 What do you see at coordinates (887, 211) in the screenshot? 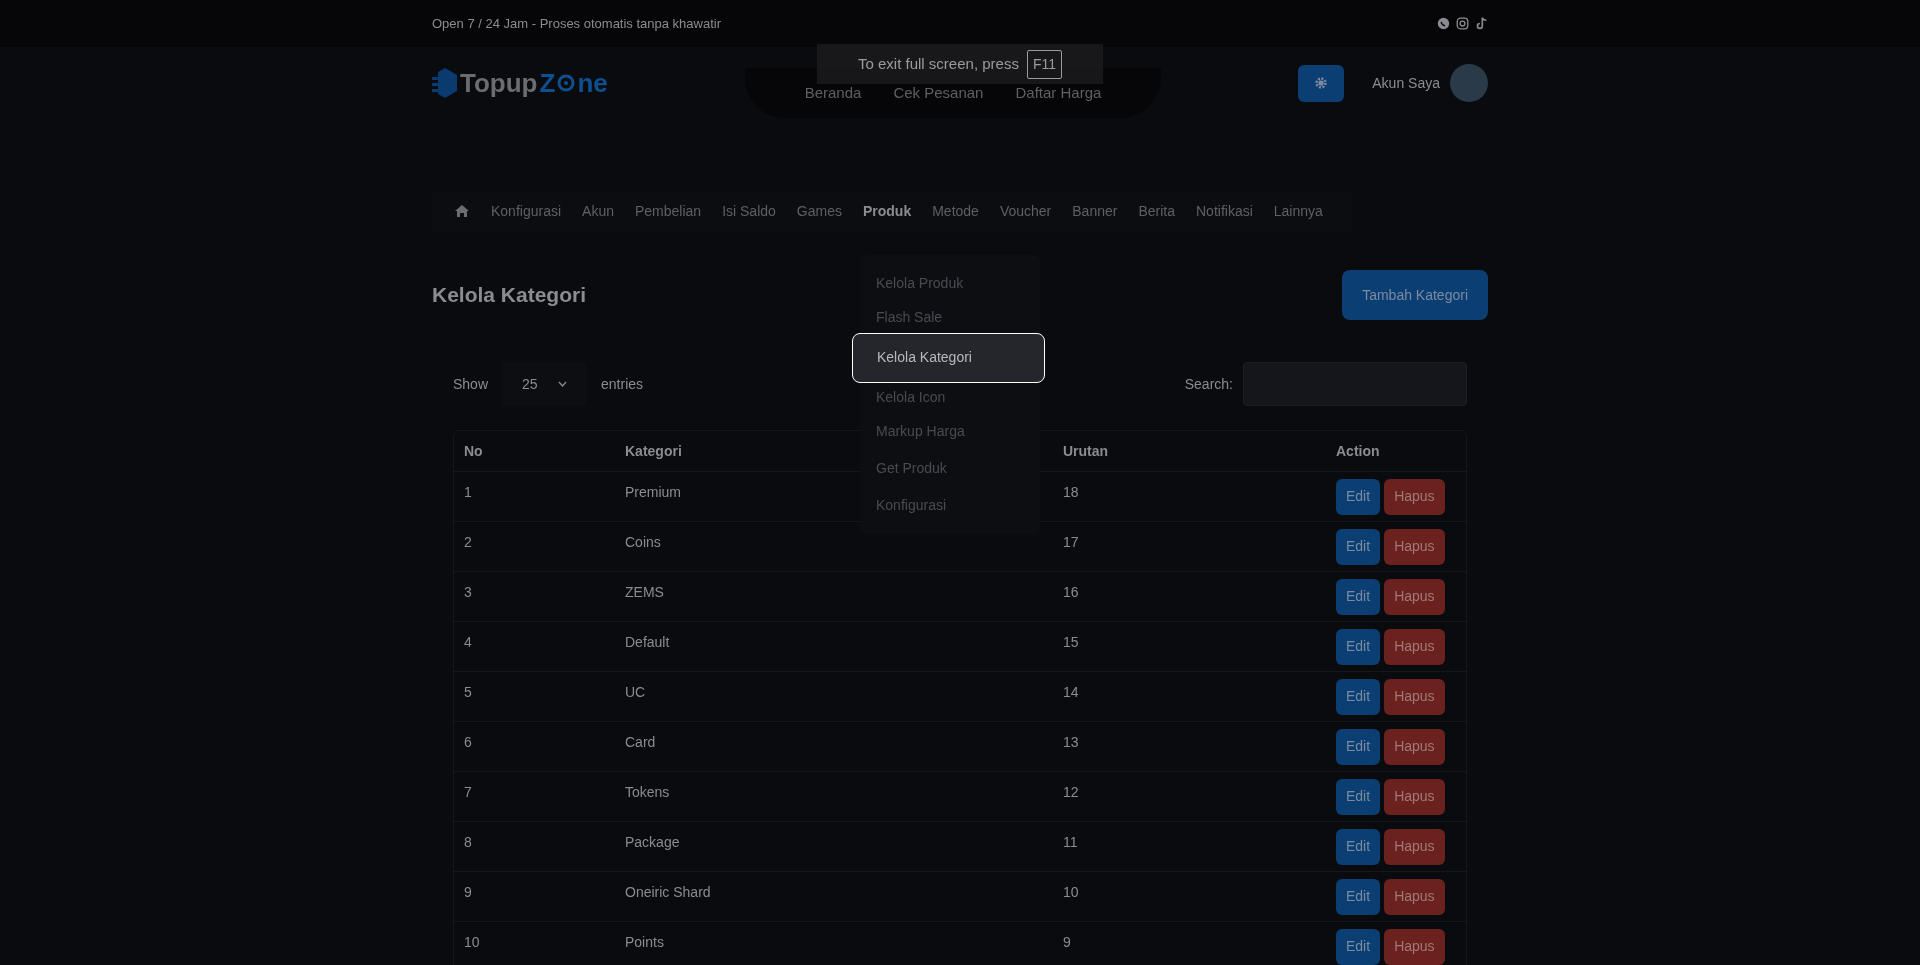
I see `menu-tab: Produk` at bounding box center [887, 211].